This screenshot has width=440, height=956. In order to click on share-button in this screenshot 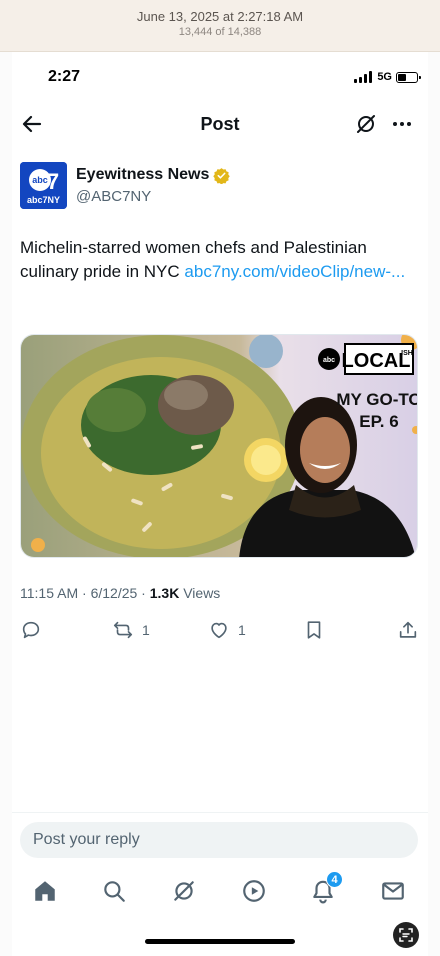, I will do `click(408, 630)`.